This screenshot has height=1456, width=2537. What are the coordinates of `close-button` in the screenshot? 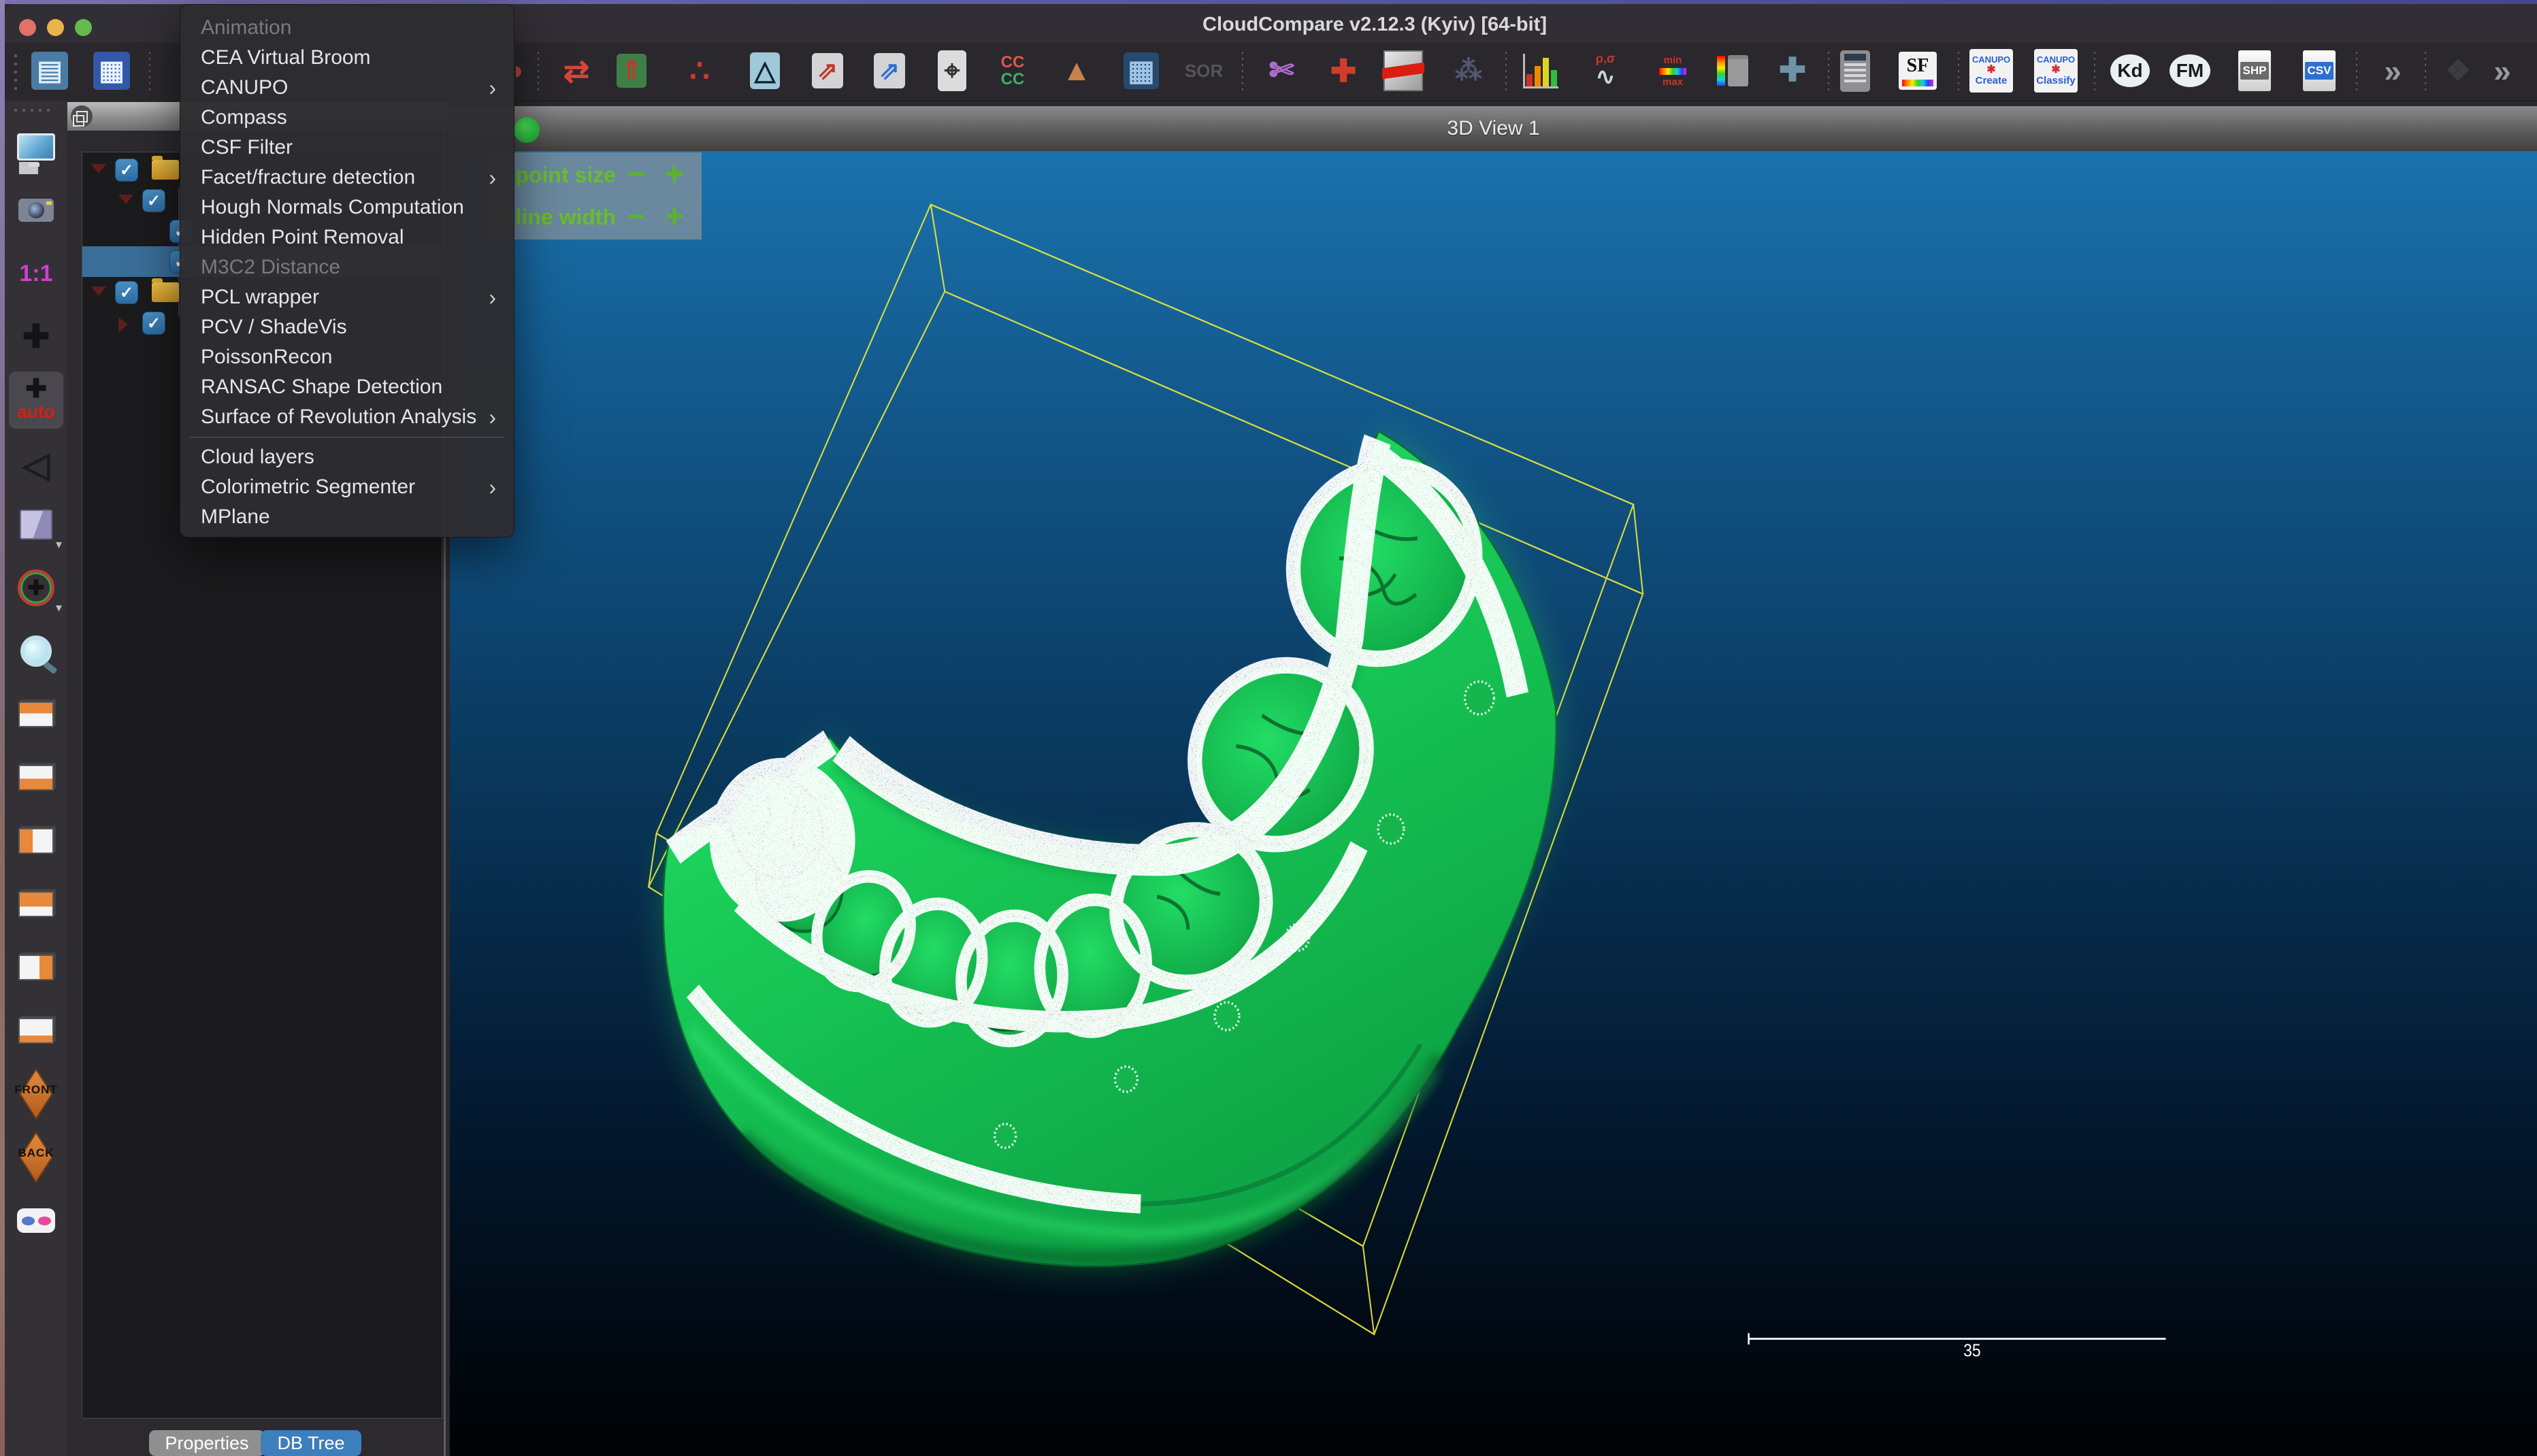 It's located at (27, 28).